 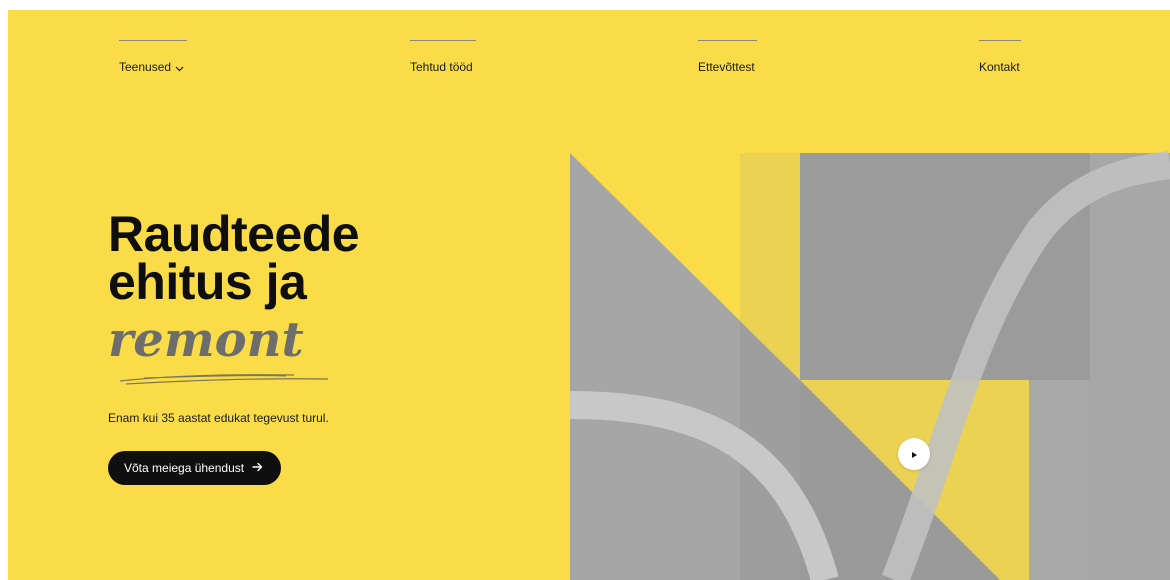 I want to click on chevron-down-icon, so click(x=179, y=68).